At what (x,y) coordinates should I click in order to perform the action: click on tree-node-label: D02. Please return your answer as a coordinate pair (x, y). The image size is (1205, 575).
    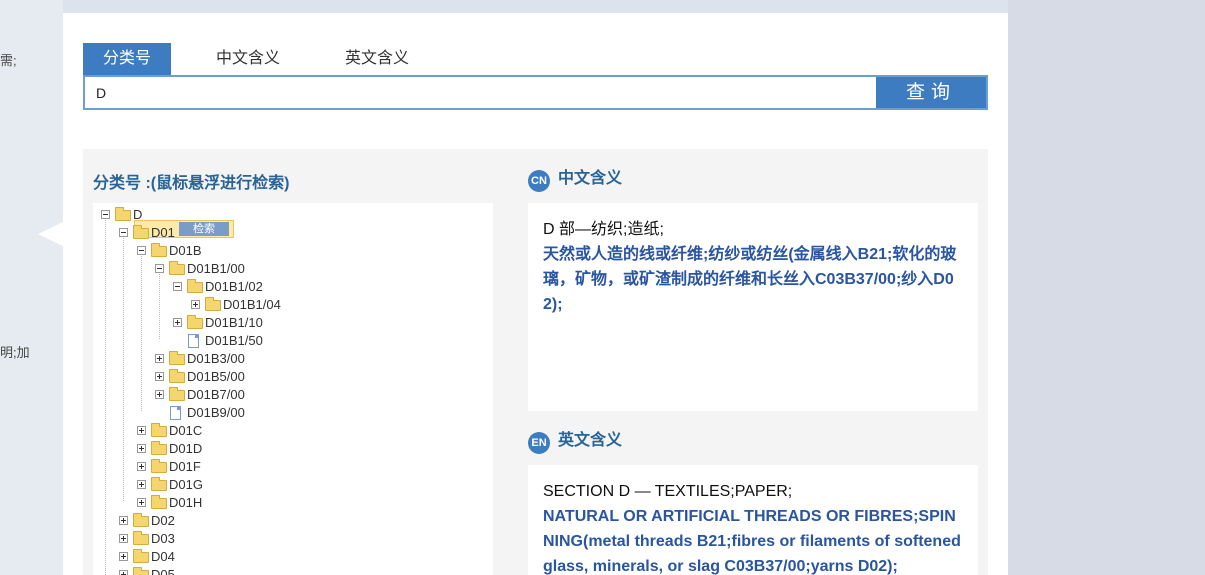
    Looking at the image, I should click on (163, 521).